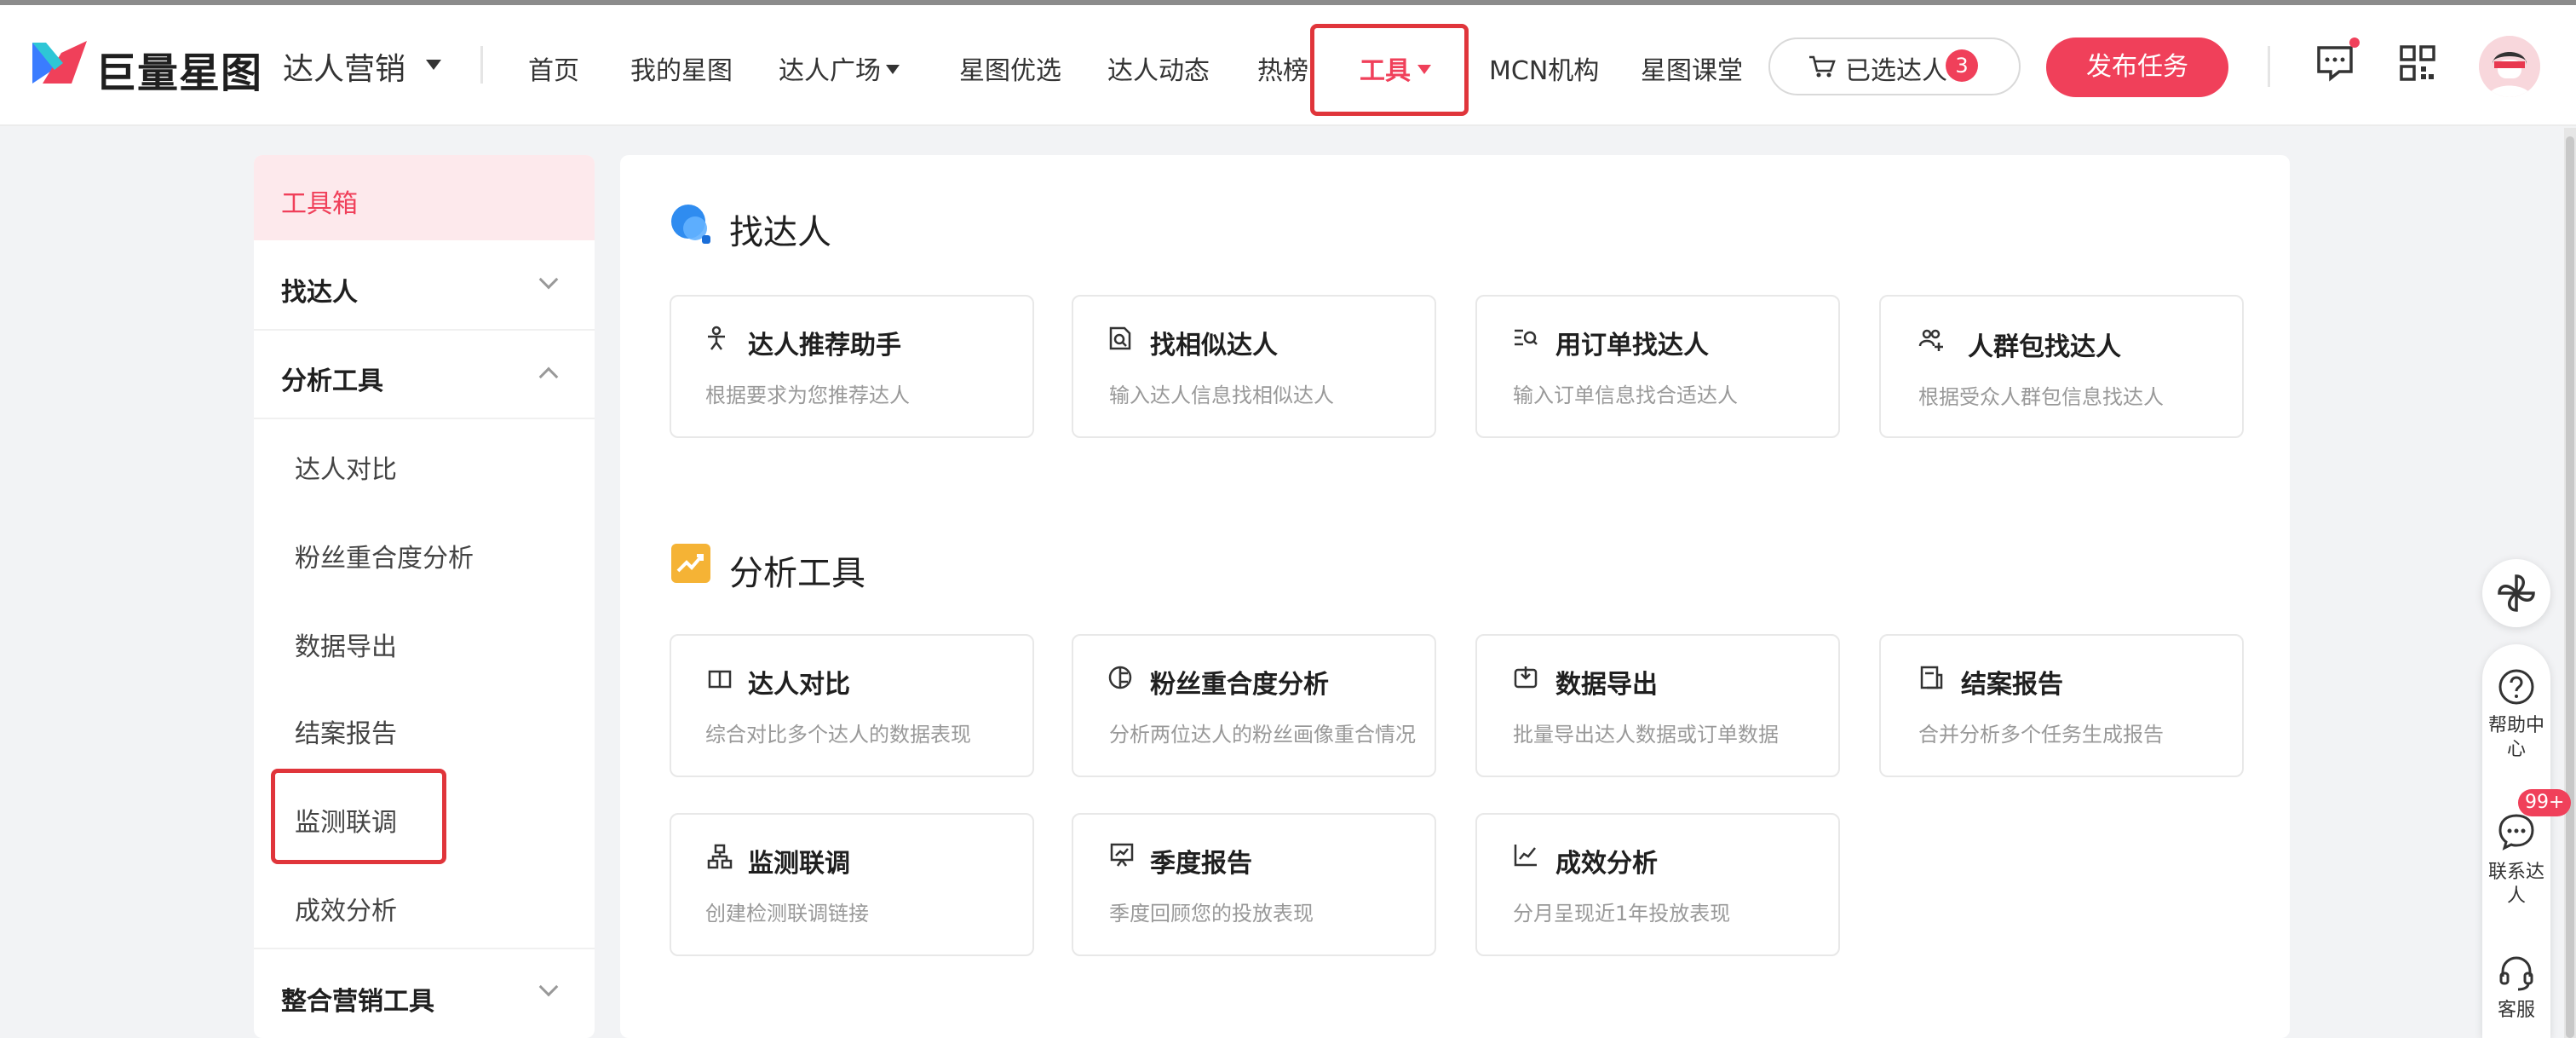 The height and width of the screenshot is (1038, 2576). I want to click on nav-creator-square: 达人广场, so click(830, 68).